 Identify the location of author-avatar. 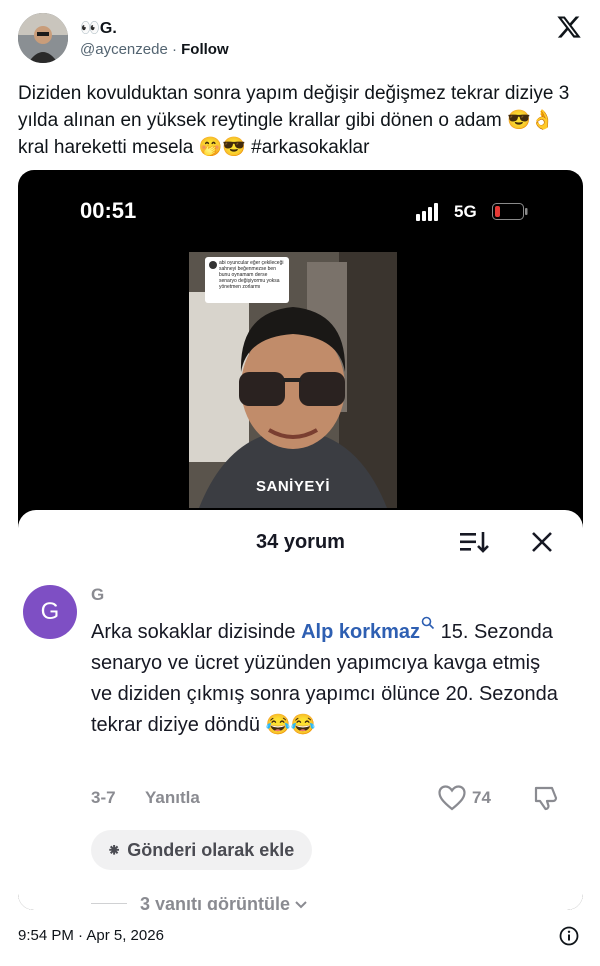
(43, 38).